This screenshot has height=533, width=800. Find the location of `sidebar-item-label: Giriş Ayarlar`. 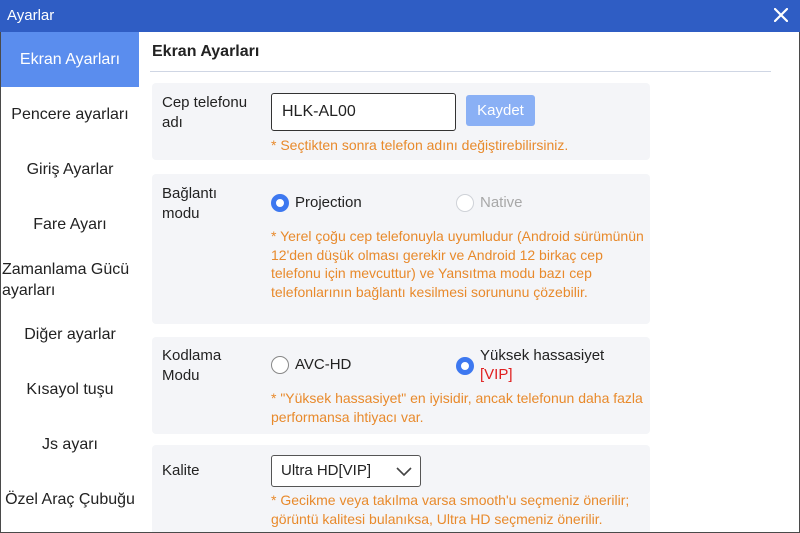

sidebar-item-label: Giriş Ayarlar is located at coordinates (70, 169).